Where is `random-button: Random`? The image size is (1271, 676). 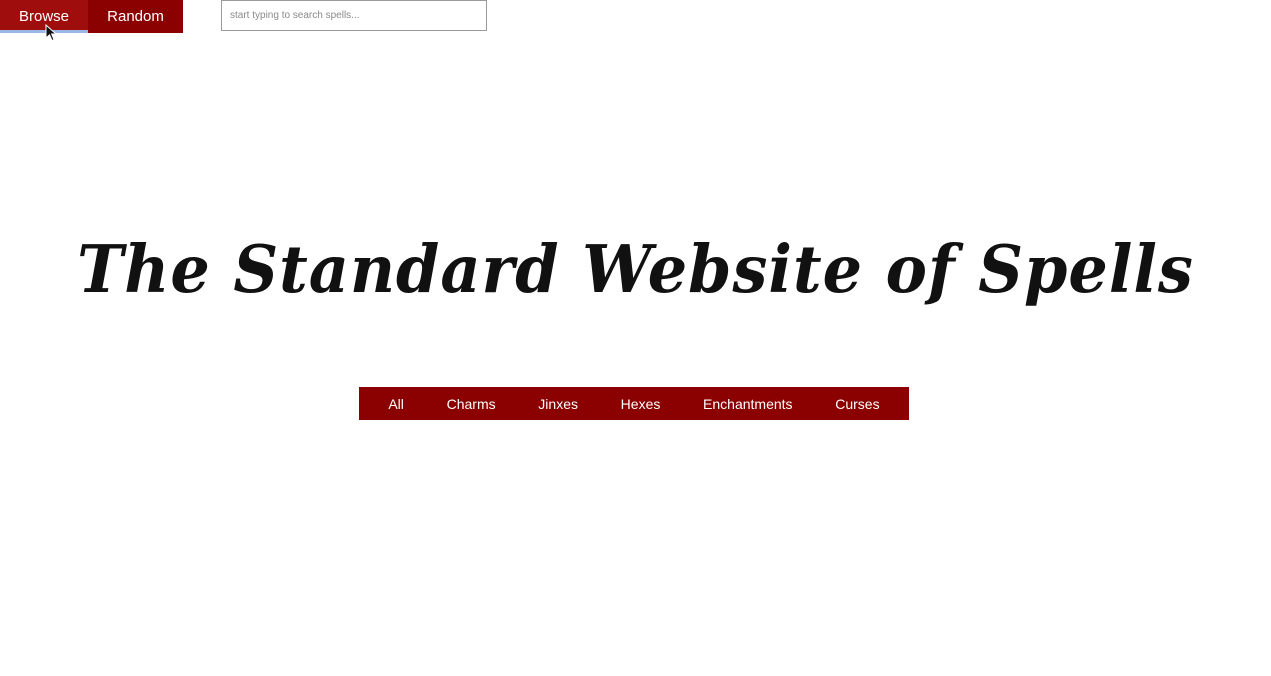 random-button: Random is located at coordinates (135, 16).